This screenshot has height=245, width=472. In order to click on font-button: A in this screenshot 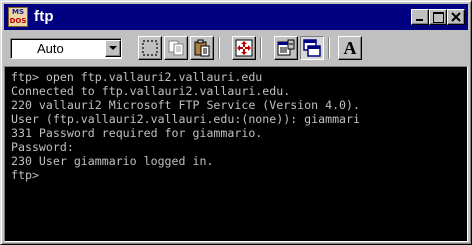, I will do `click(350, 48)`.